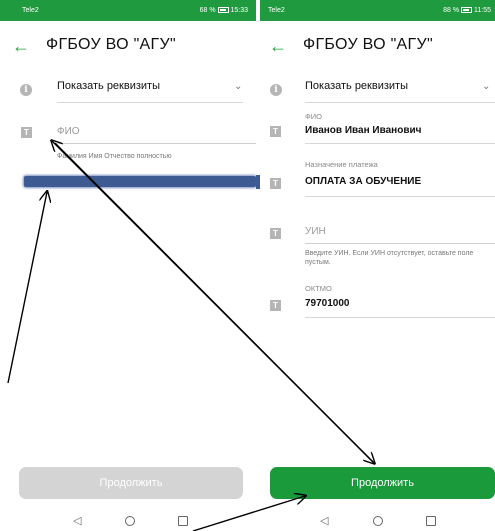  I want to click on status-right: 68 % 15:33, so click(224, 10).